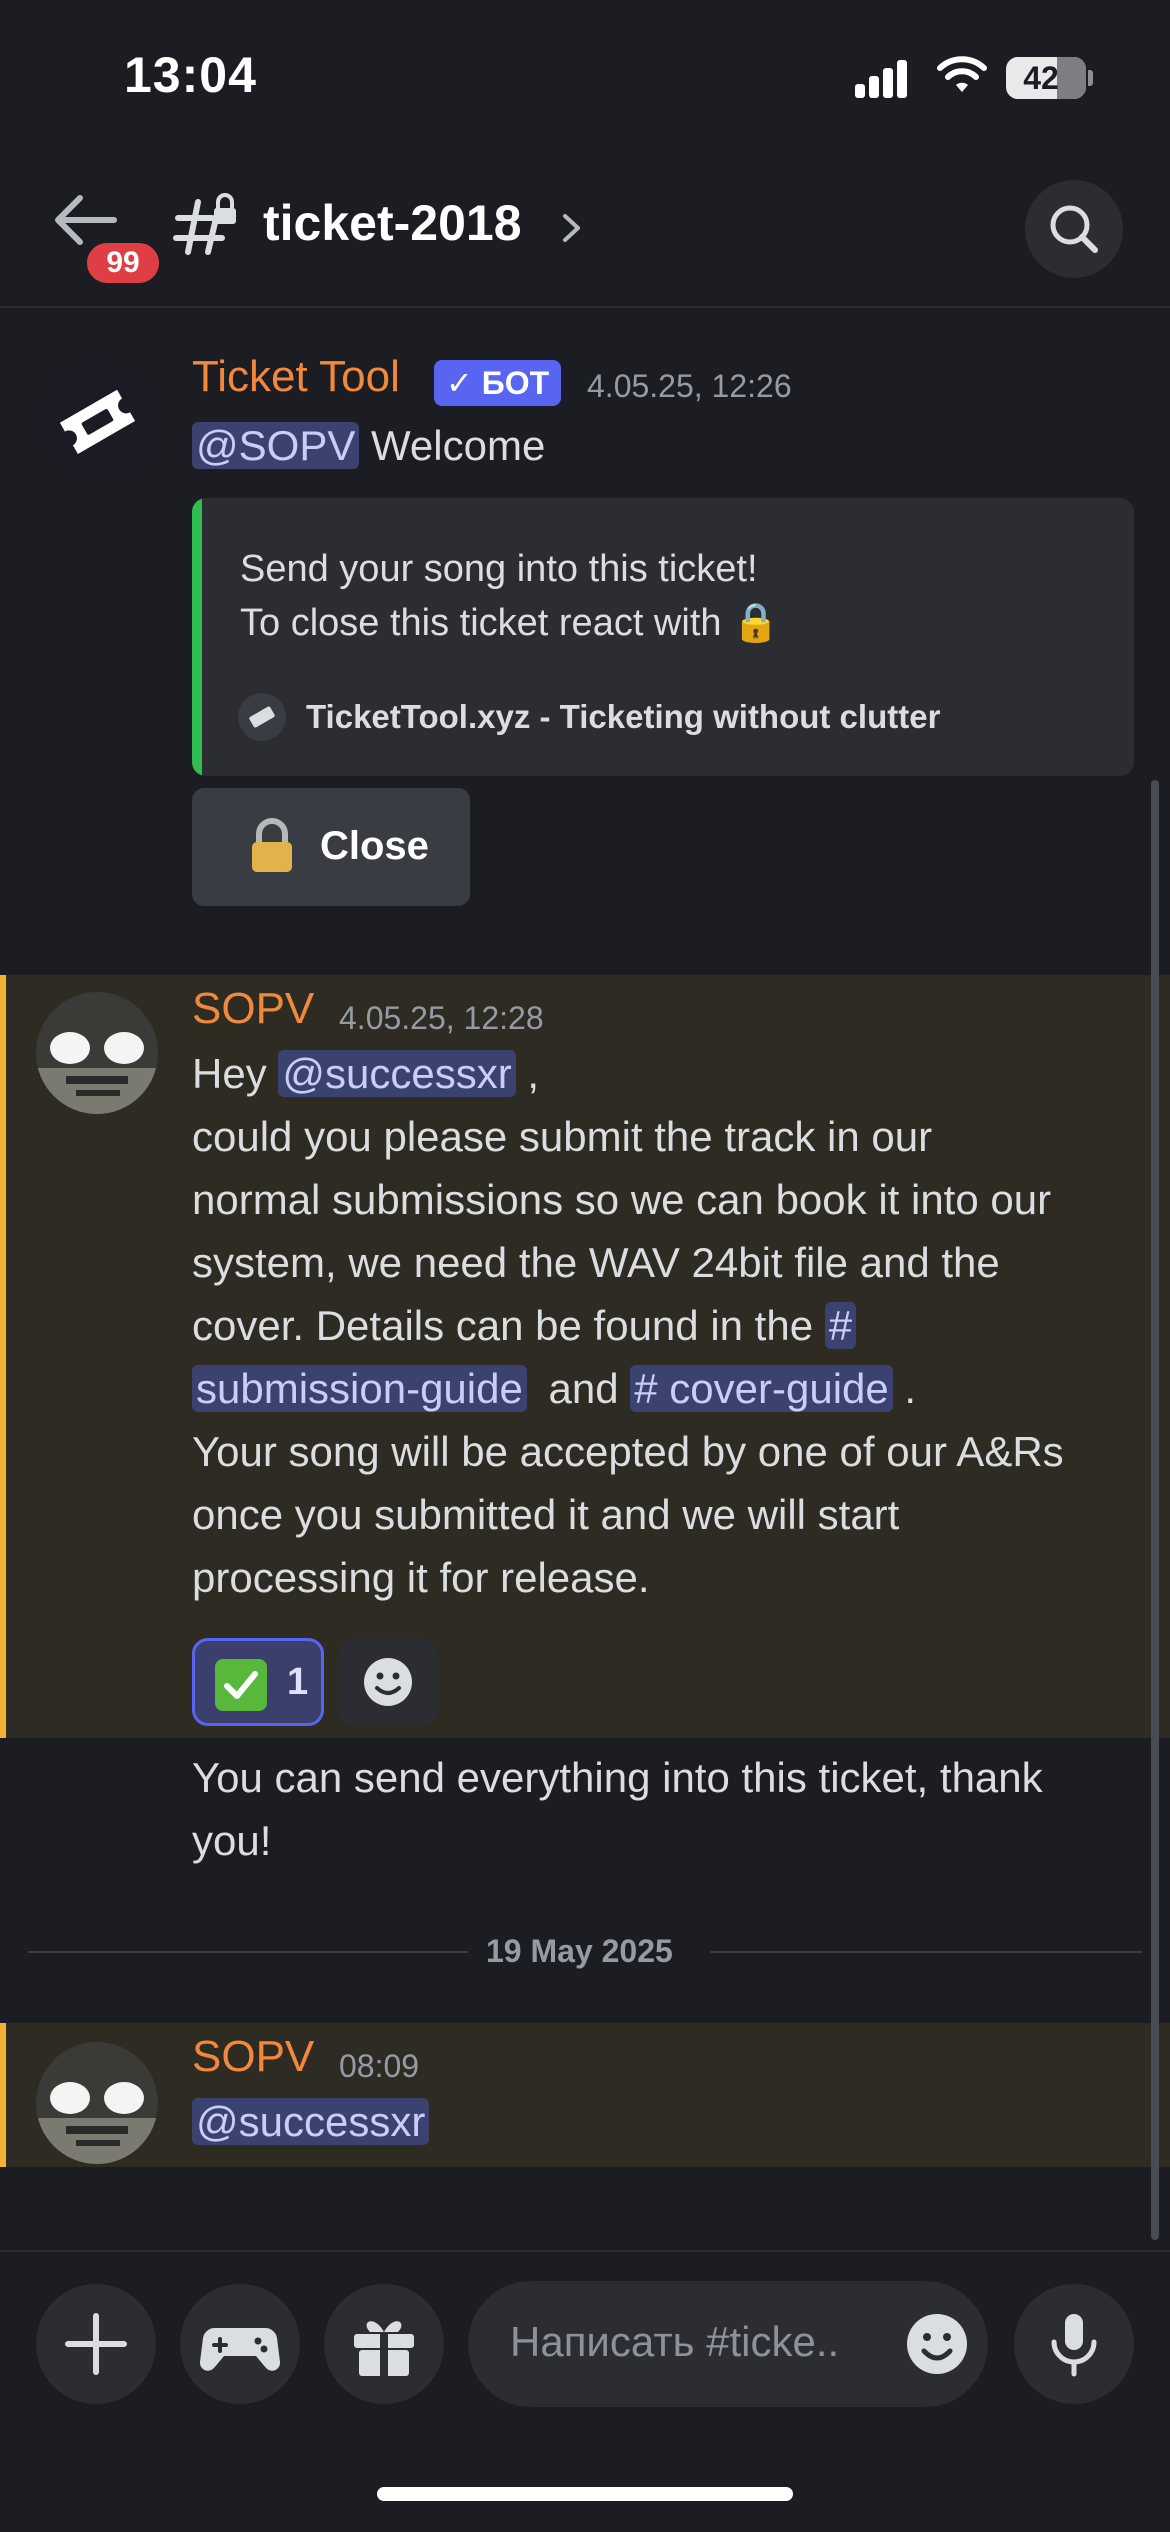 The image size is (1170, 2532). Describe the element at coordinates (579, 1951) in the screenshot. I see `divider-date: 19 May 2025` at that location.